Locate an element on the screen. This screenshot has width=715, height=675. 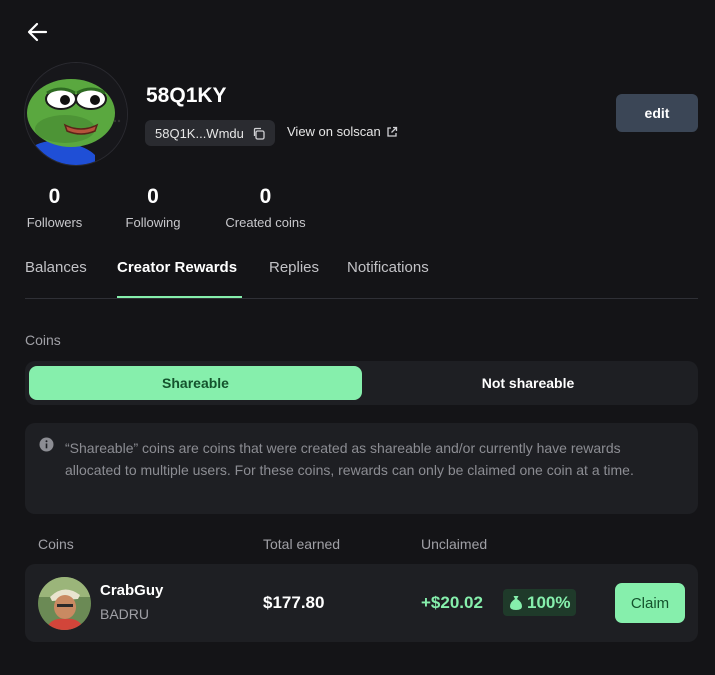
back-button is located at coordinates (38, 32).